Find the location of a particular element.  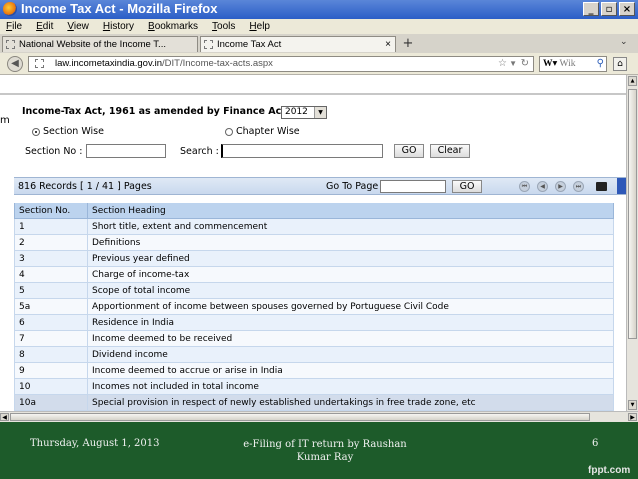

menu-tools: Tools is located at coordinates (223, 26).